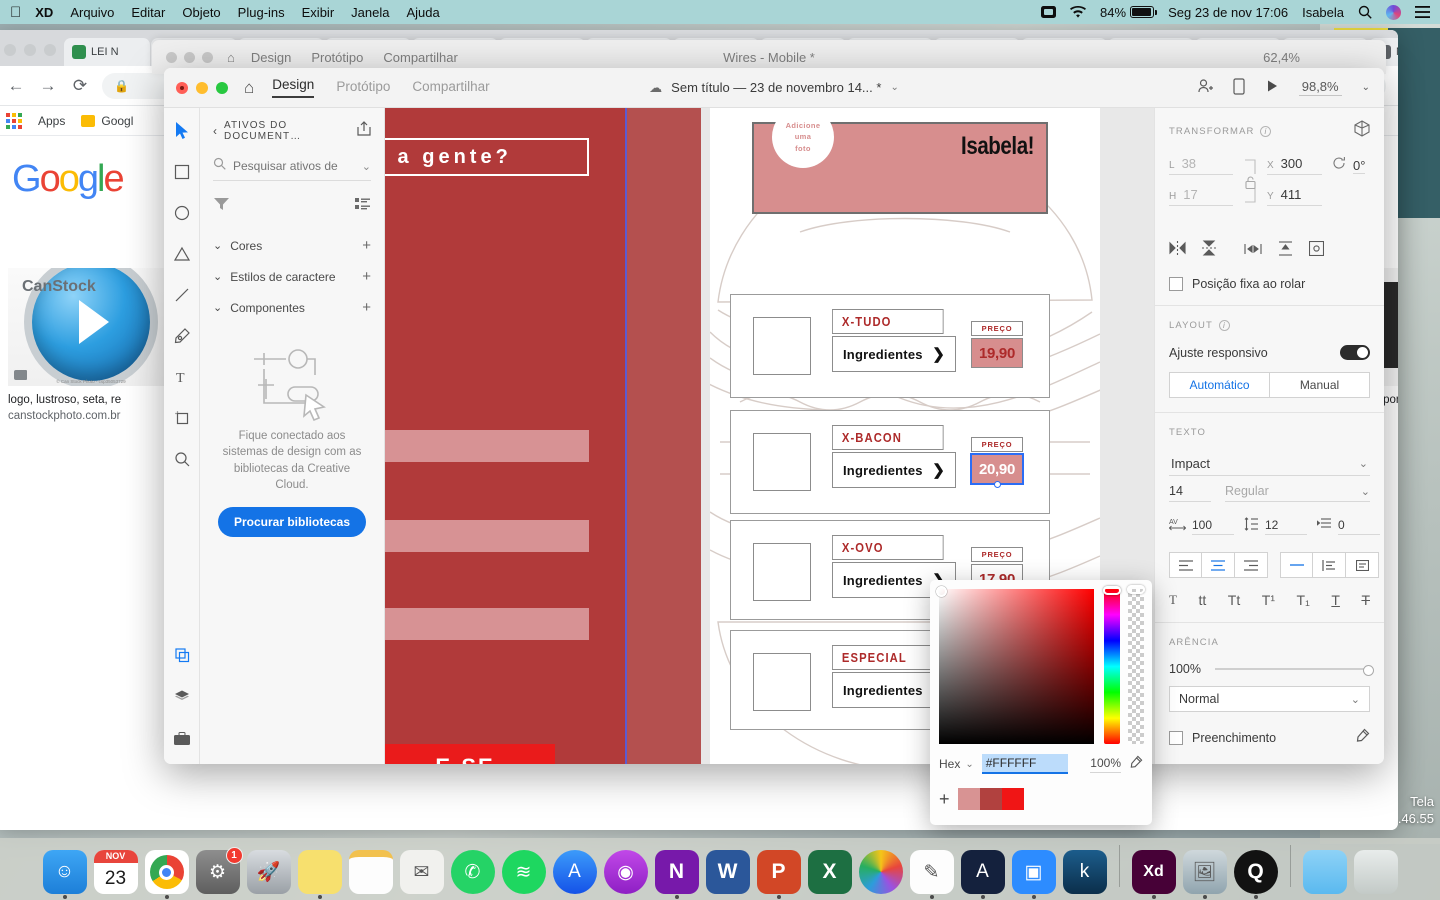  I want to click on align-right-button, so click(1251, 565).